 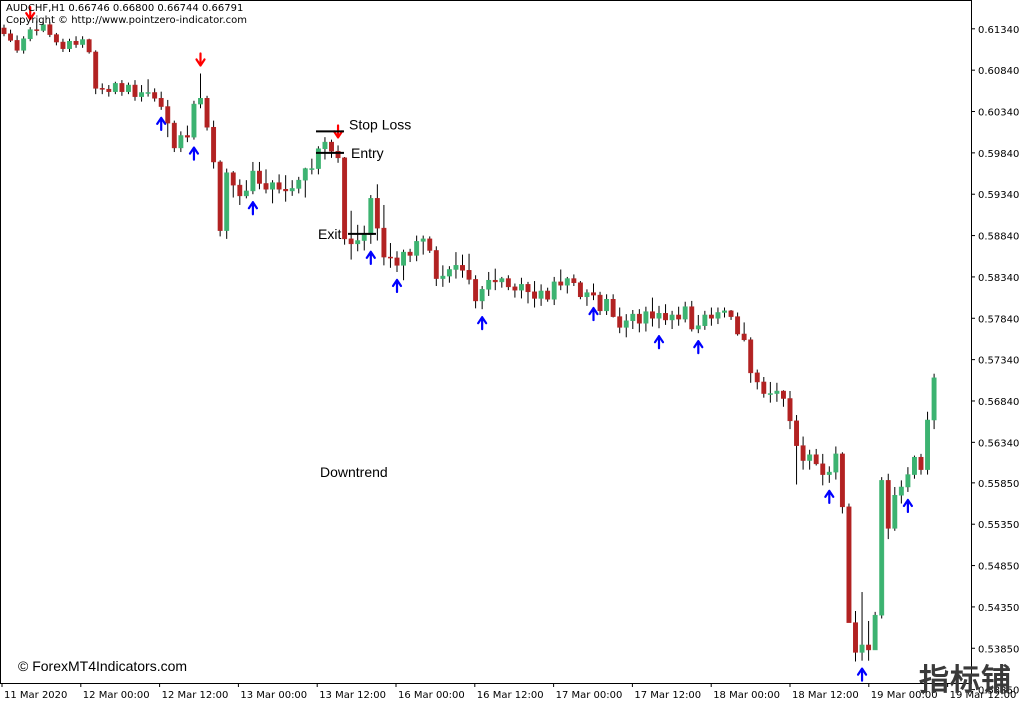 What do you see at coordinates (998, 195) in the screenshot?
I see `price-tick-label: 0.59340` at bounding box center [998, 195].